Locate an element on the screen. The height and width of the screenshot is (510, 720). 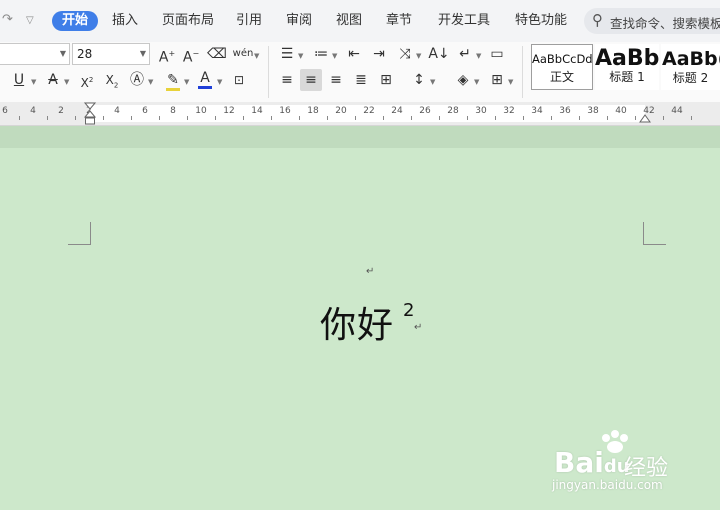
chinese-layout-icon: ⤨ is located at coordinates (405, 54).